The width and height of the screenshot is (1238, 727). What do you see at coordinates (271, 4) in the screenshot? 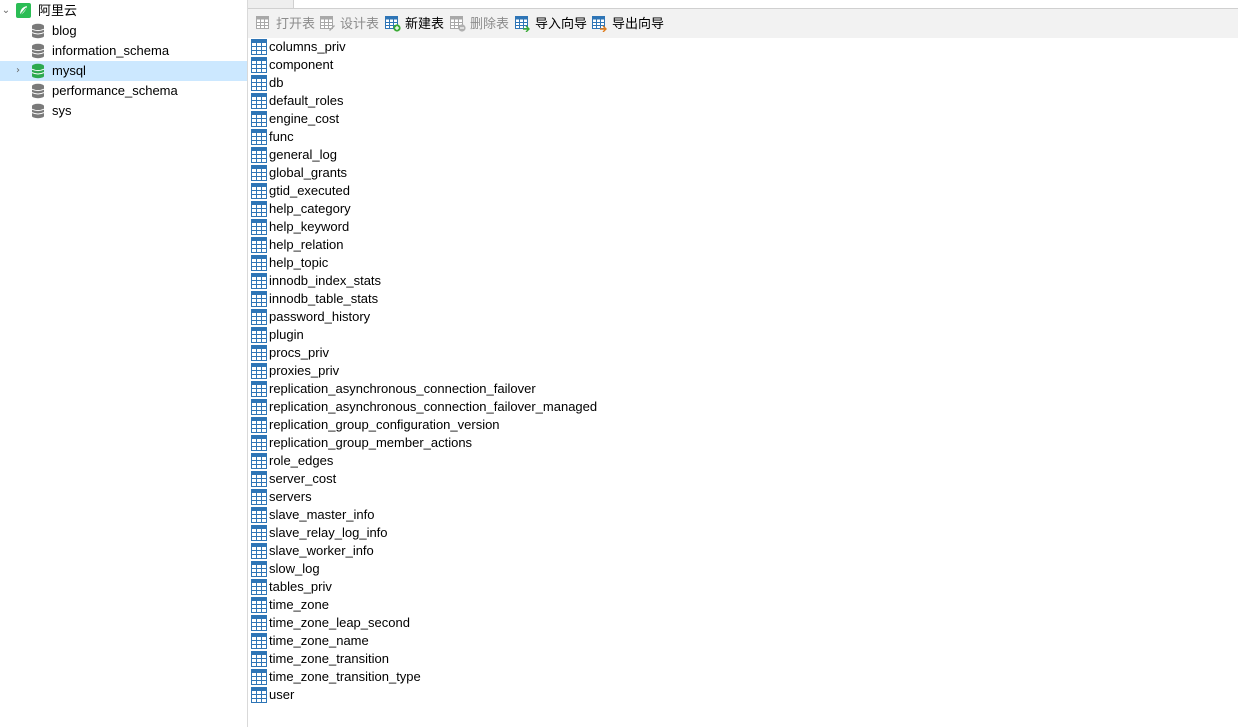
I see `tab-strip-segment` at bounding box center [271, 4].